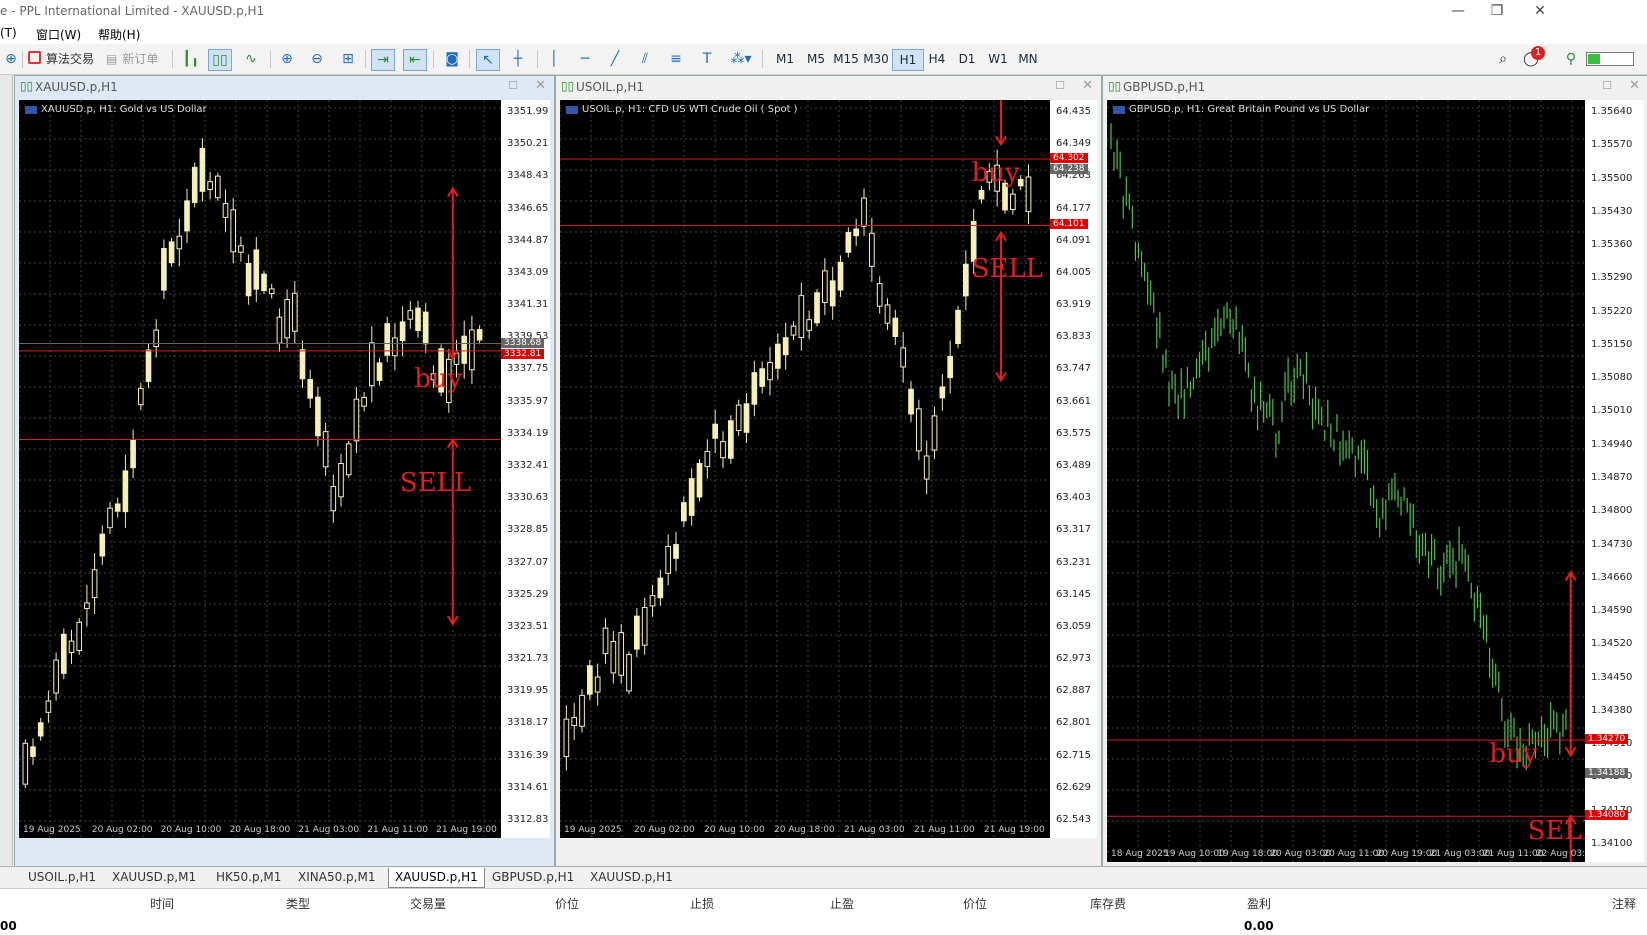  I want to click on chart-window-title: GBPUSD.p,H1, so click(1164, 87).